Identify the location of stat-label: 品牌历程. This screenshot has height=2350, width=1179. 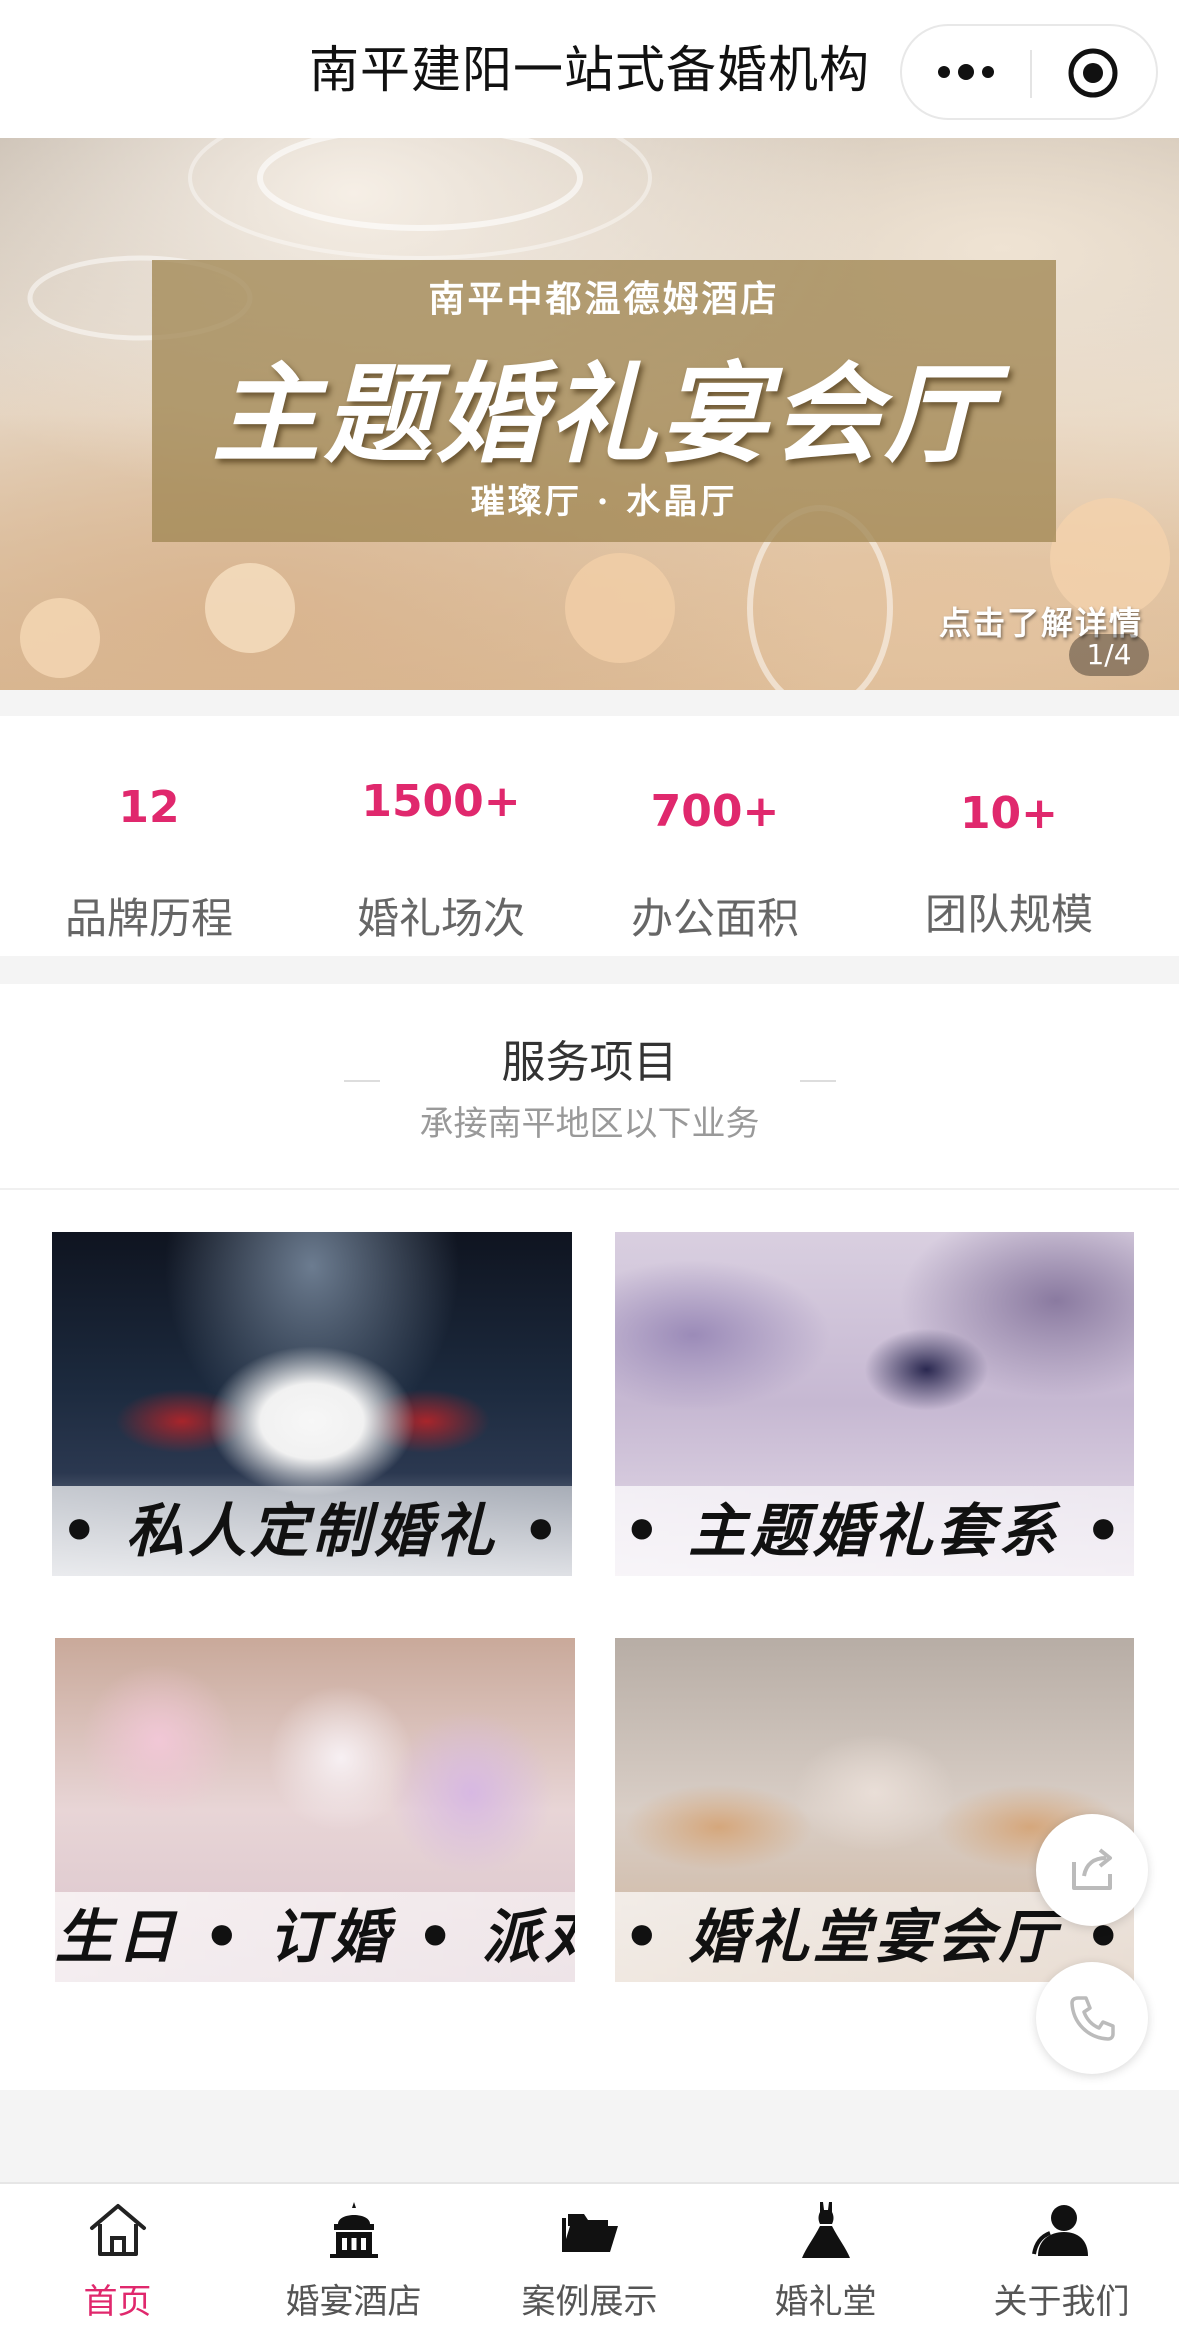
(148, 918).